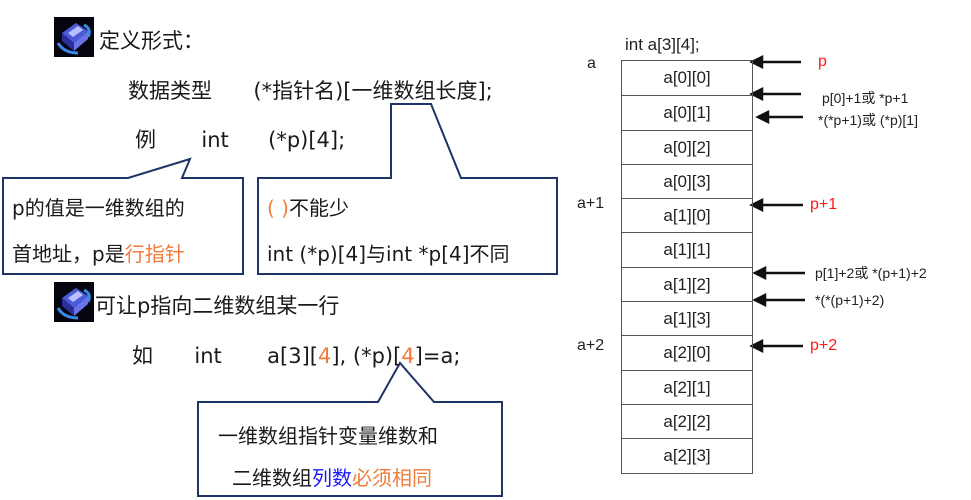 The image size is (971, 500). Describe the element at coordinates (871, 273) in the screenshot. I see `pointer-label-p1-plus-2: p[1]+2或 *(p+1)+2` at that location.